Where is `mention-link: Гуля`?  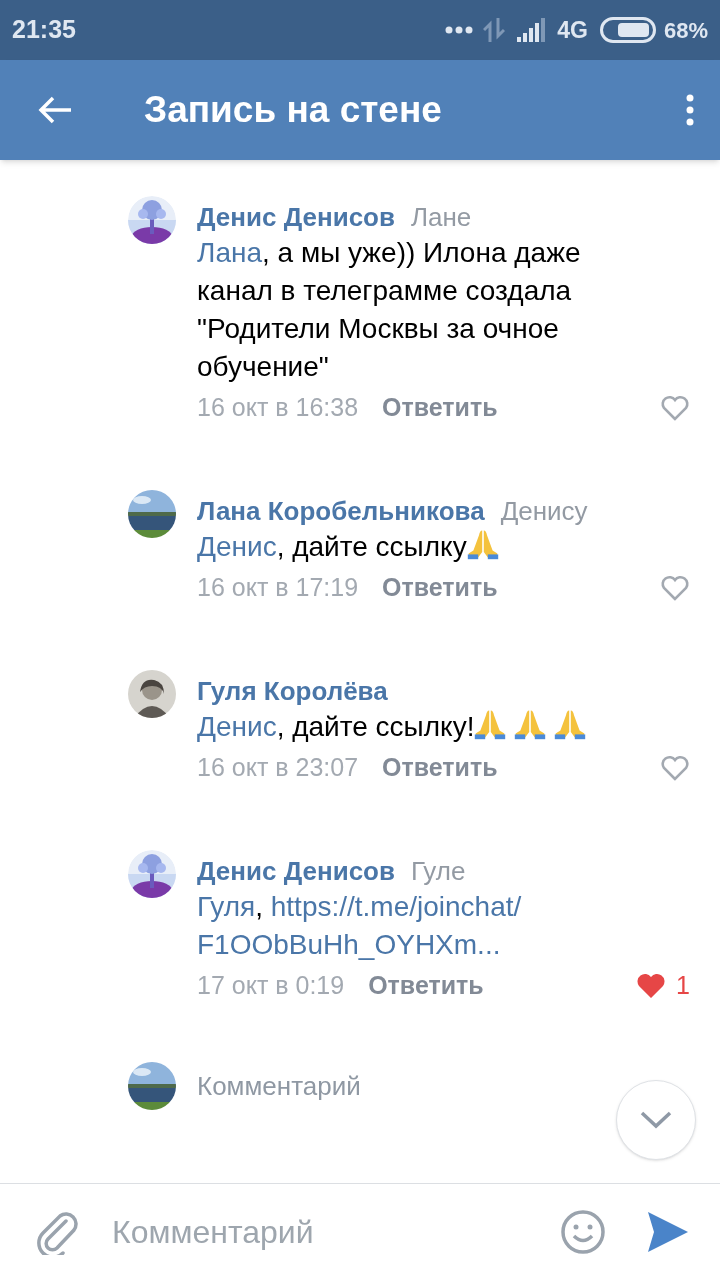
mention-link: Гуля is located at coordinates (226, 906).